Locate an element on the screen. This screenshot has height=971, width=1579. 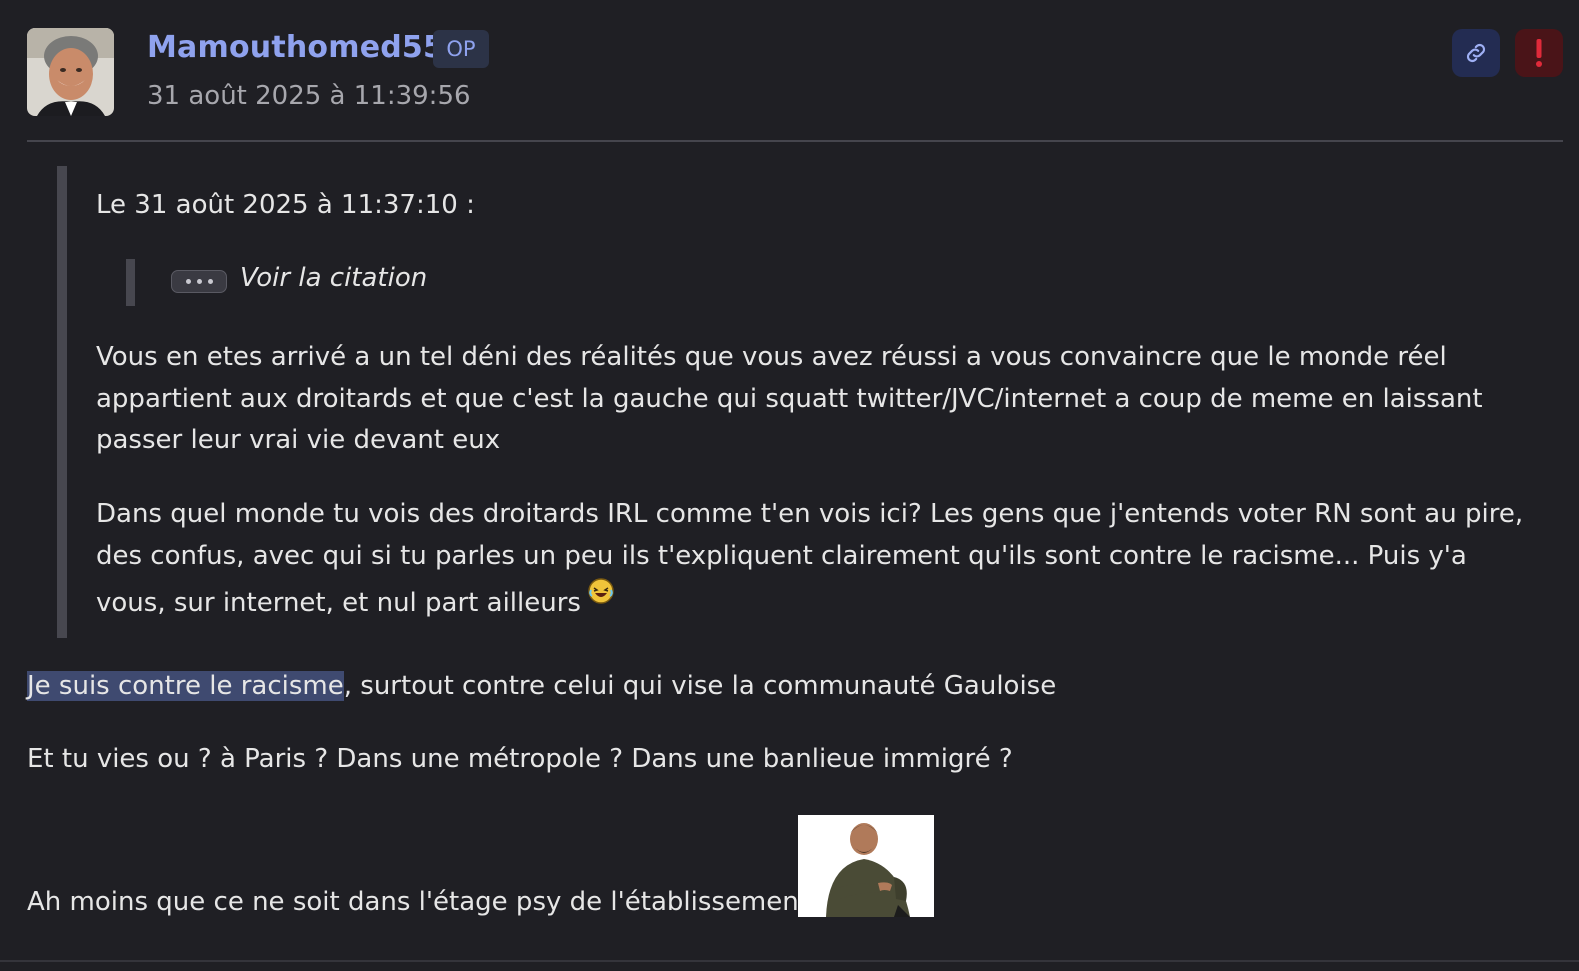
report-button is located at coordinates (1539, 53).